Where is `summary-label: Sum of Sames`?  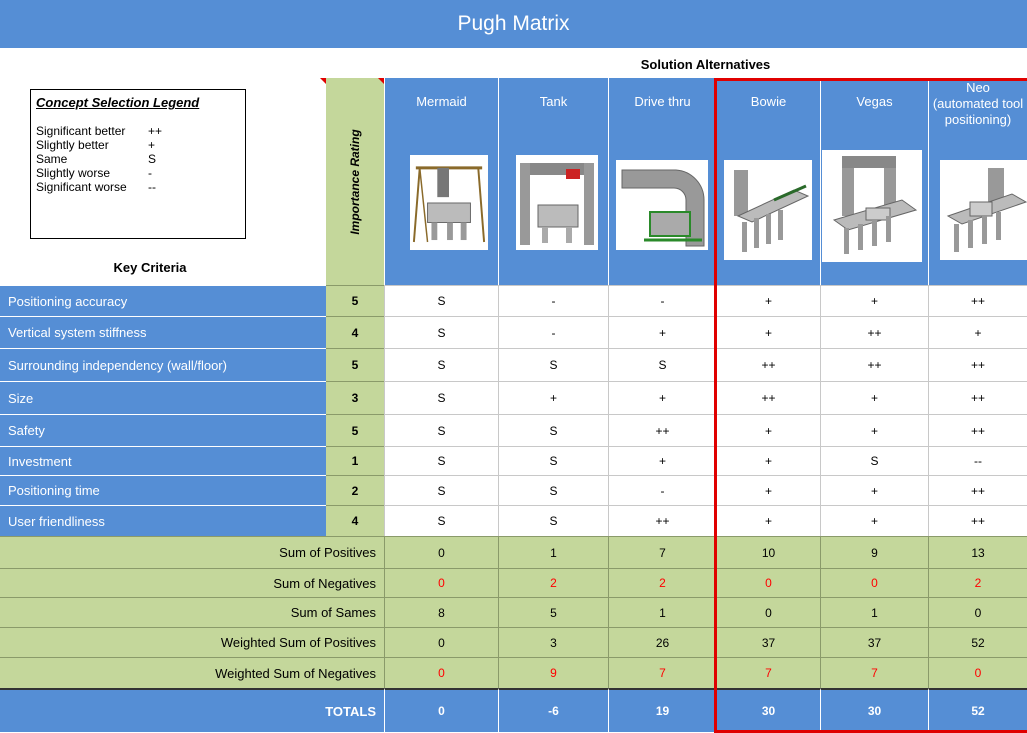
summary-label: Sum of Sames is located at coordinates (192, 612).